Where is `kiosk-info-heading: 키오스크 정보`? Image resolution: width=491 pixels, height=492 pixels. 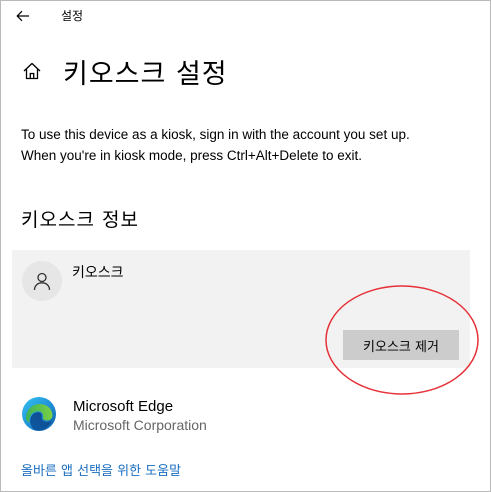 kiosk-info-heading: 키오스크 정보 is located at coordinates (80, 220).